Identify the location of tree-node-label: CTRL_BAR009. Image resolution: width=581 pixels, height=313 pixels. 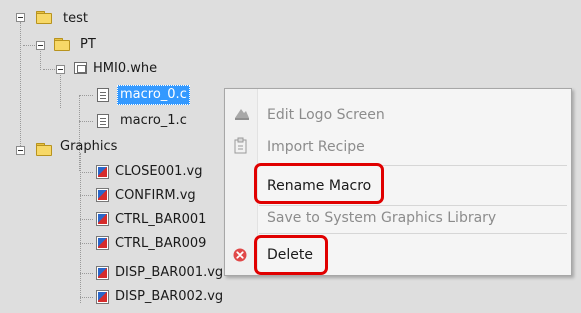
(161, 243).